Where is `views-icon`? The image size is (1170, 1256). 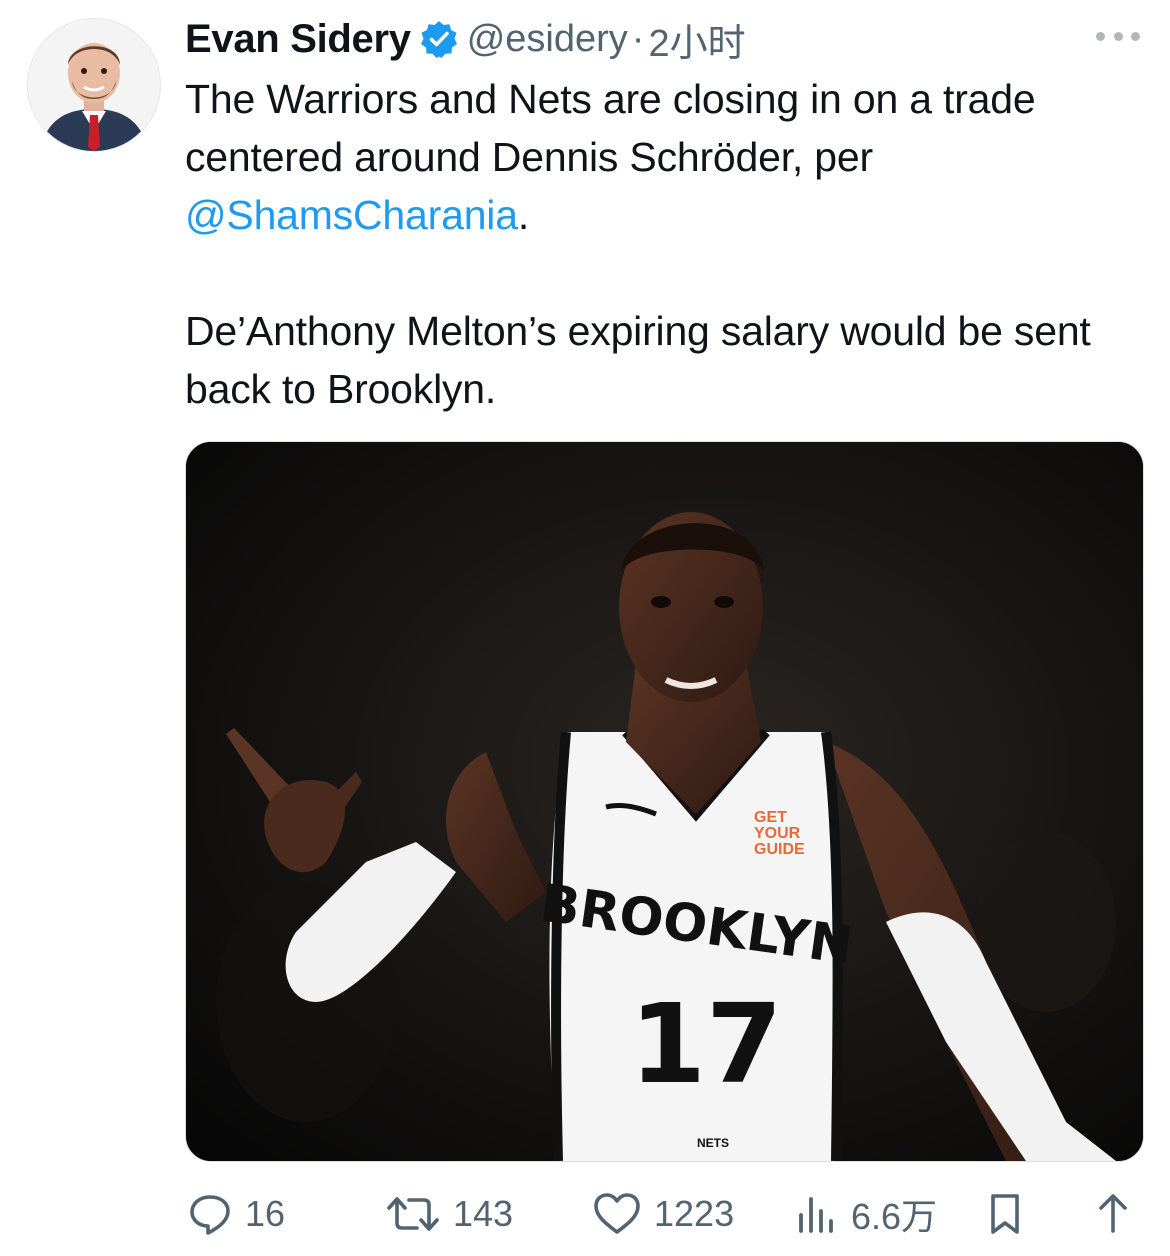
views-icon is located at coordinates (816, 1215).